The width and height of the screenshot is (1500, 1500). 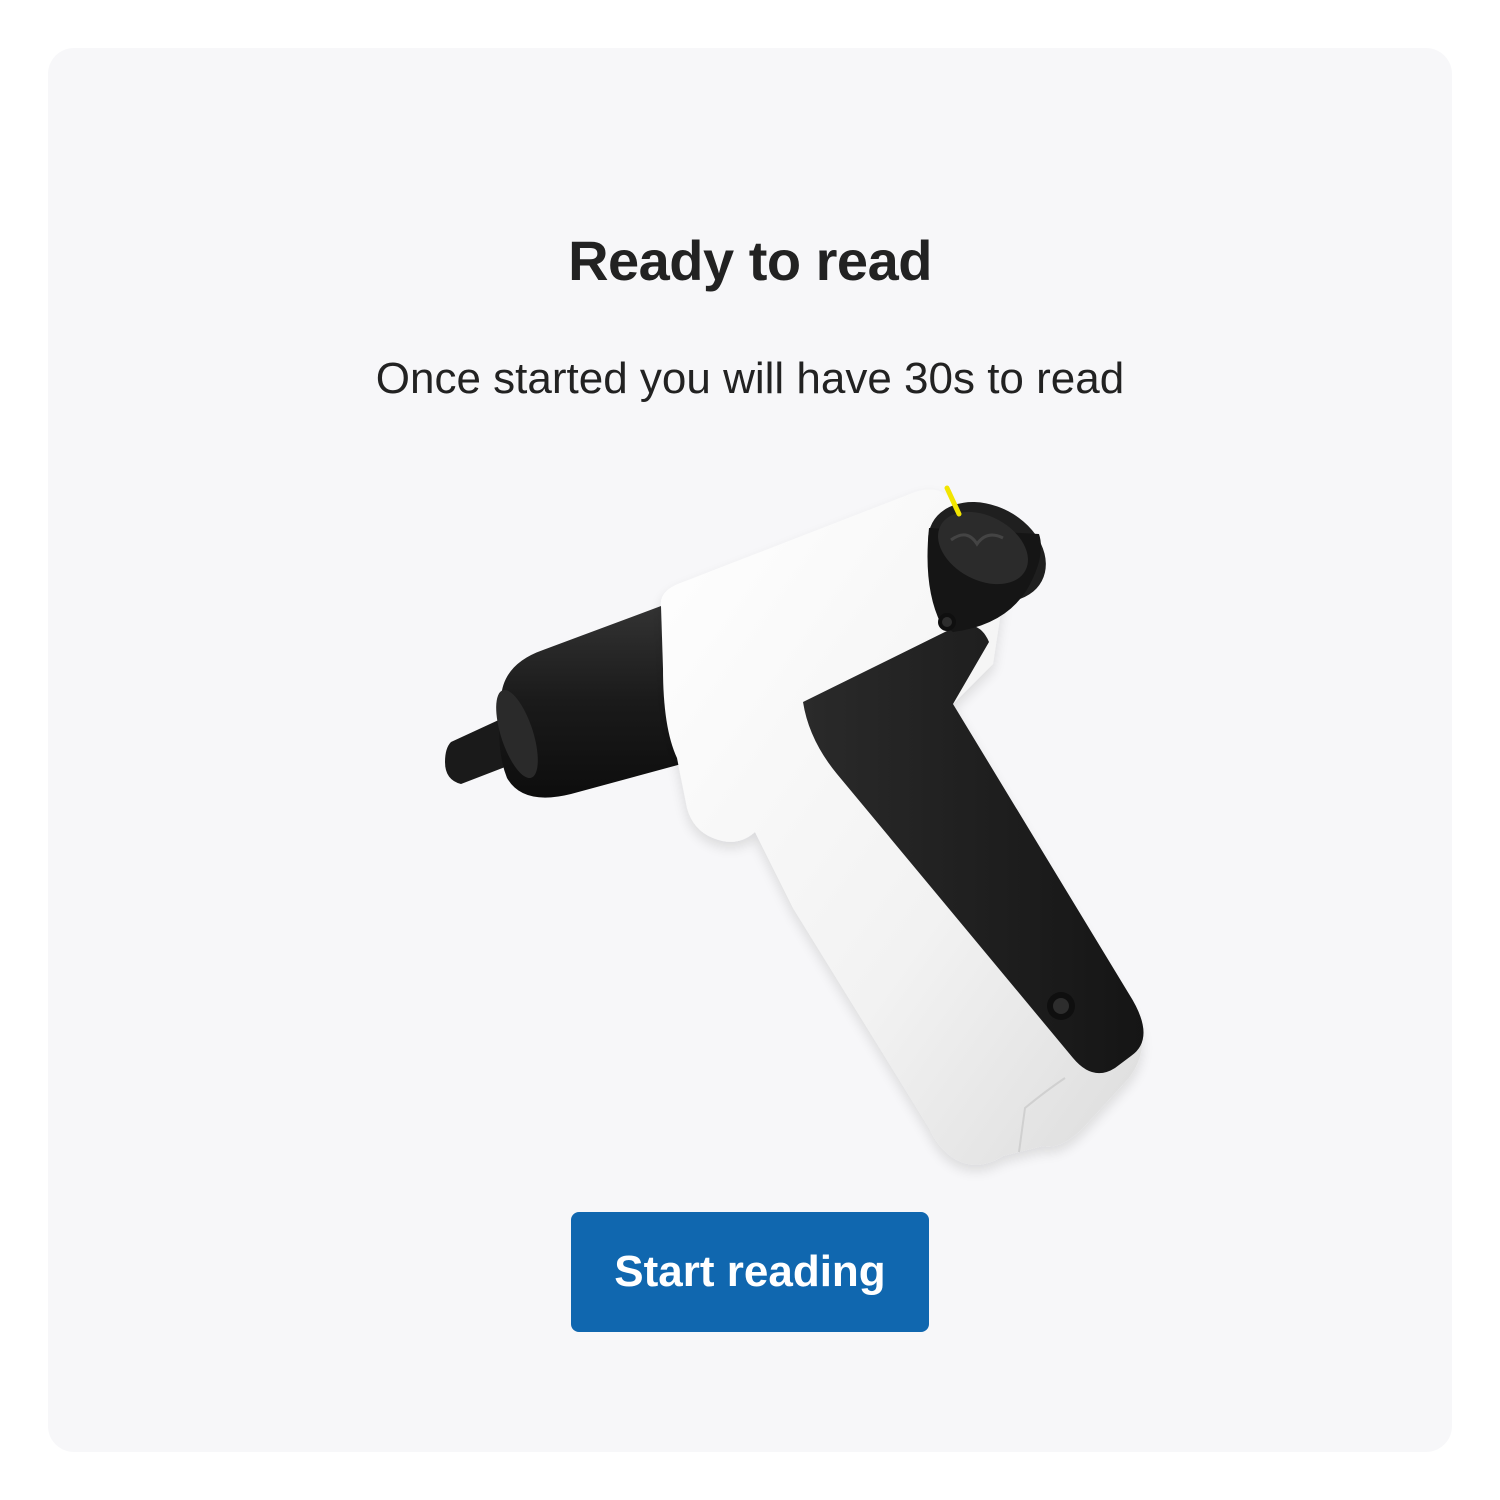 What do you see at coordinates (750, 378) in the screenshot?
I see `instruction-text: Once started you will have 30s to read` at bounding box center [750, 378].